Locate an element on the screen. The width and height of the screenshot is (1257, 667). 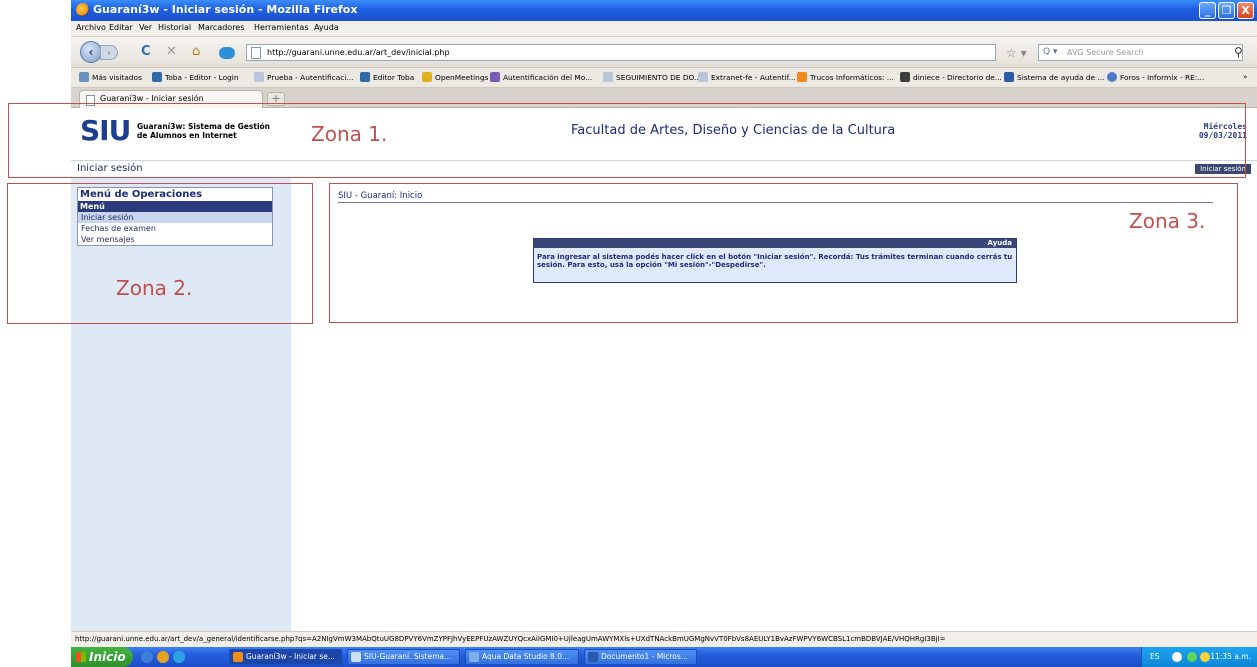
search-placeholder: AVG Secure Search is located at coordinates (1105, 52).